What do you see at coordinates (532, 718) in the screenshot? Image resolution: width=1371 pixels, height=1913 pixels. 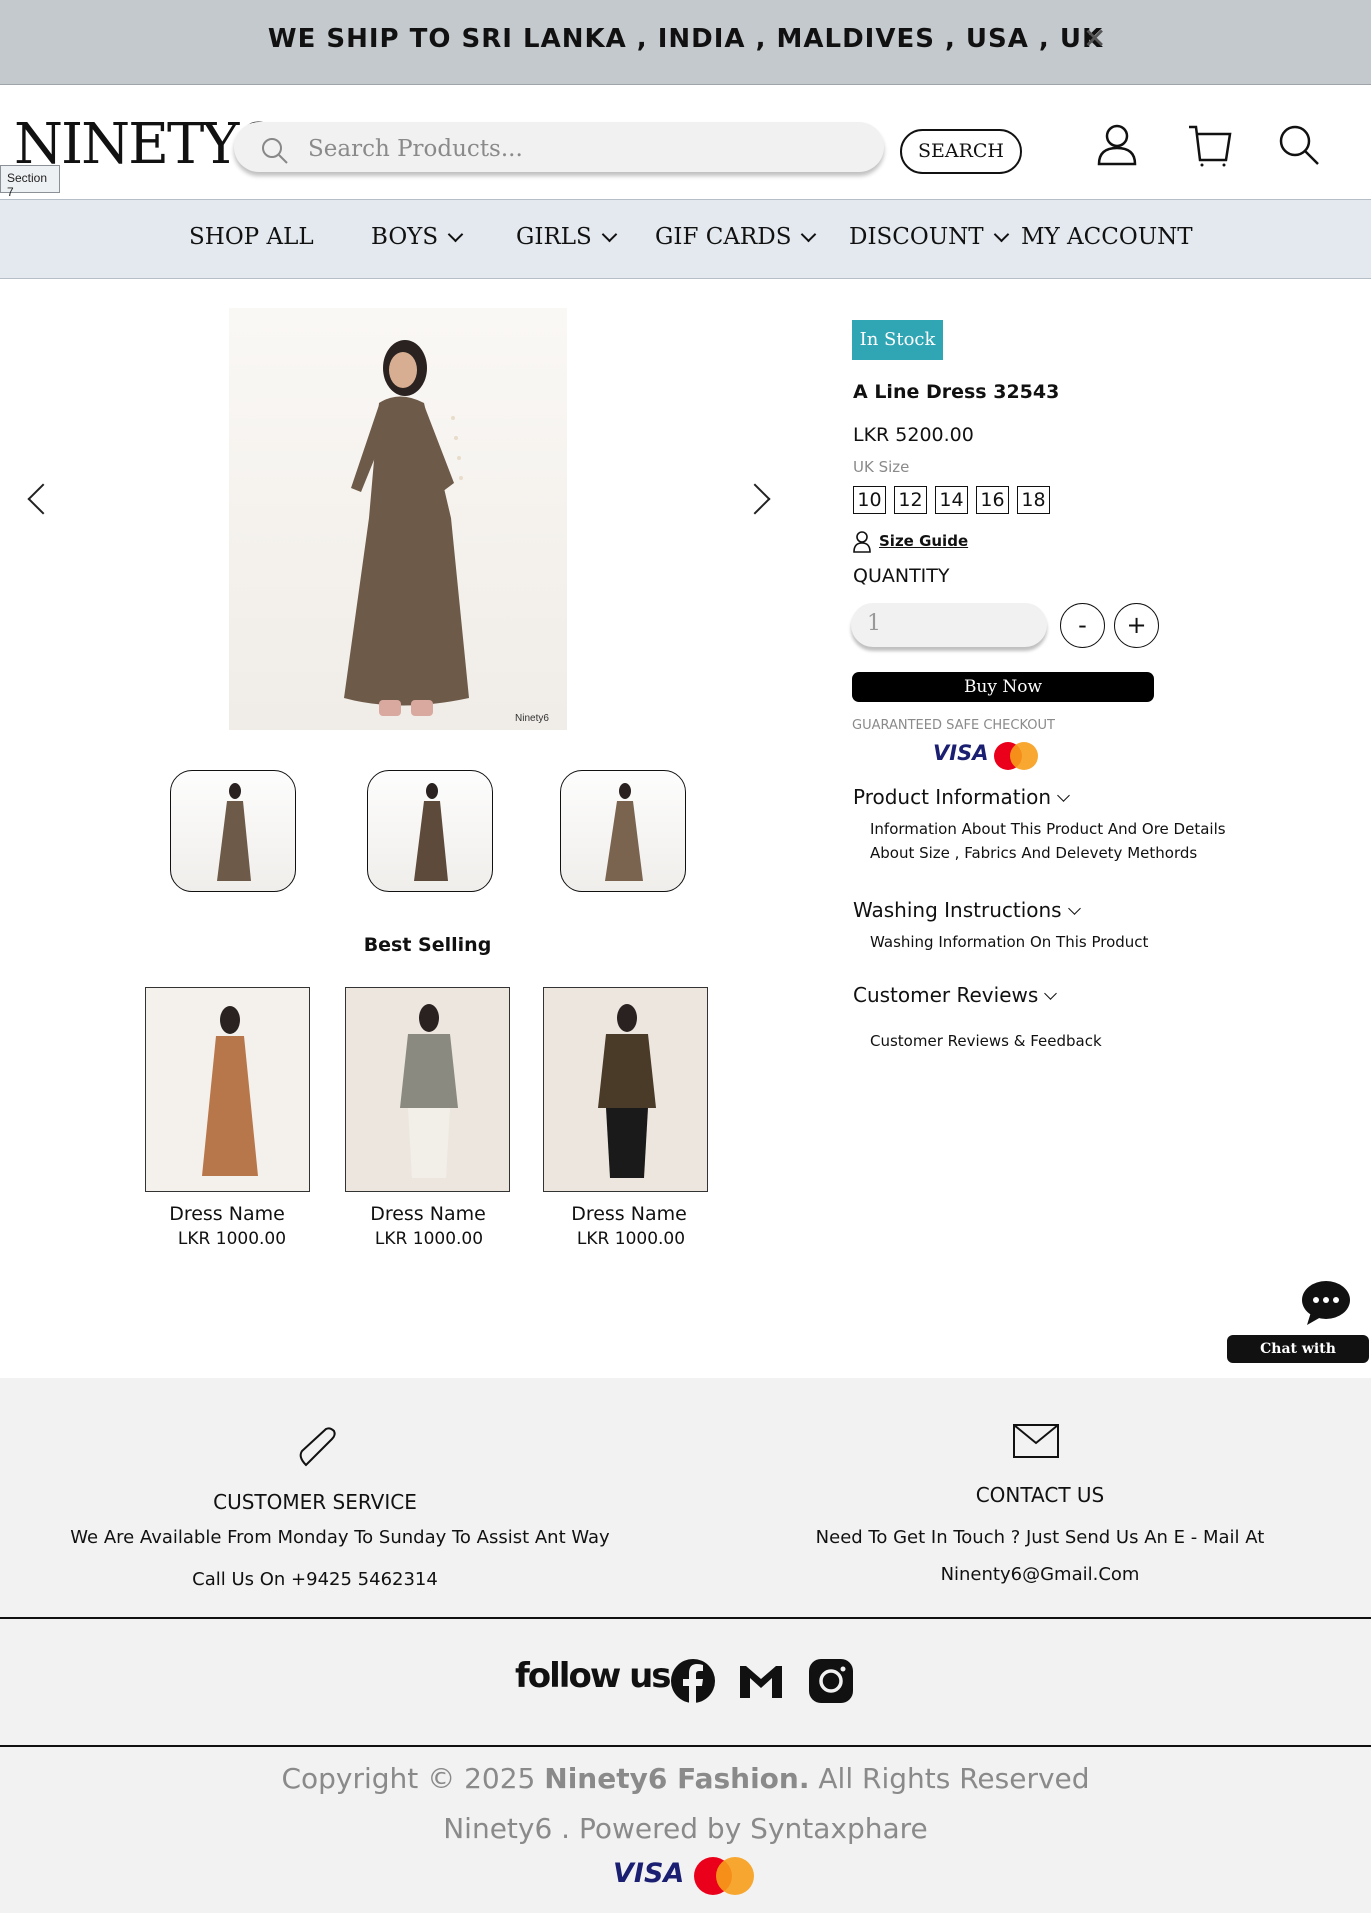 I see `image-watermark: Ninety6` at bounding box center [532, 718].